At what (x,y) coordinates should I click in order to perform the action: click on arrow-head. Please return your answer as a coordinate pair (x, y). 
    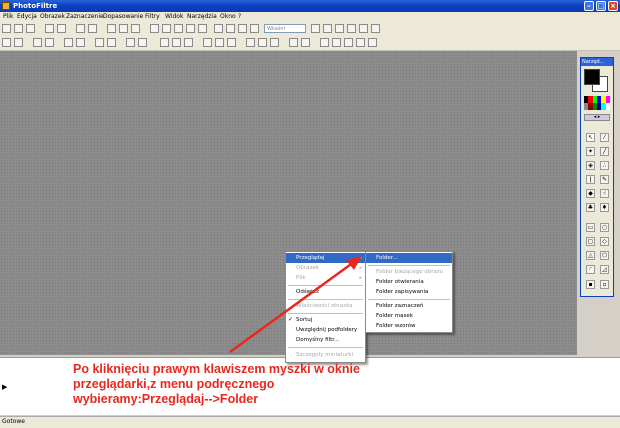
    Looking at the image, I should click on (354, 263).